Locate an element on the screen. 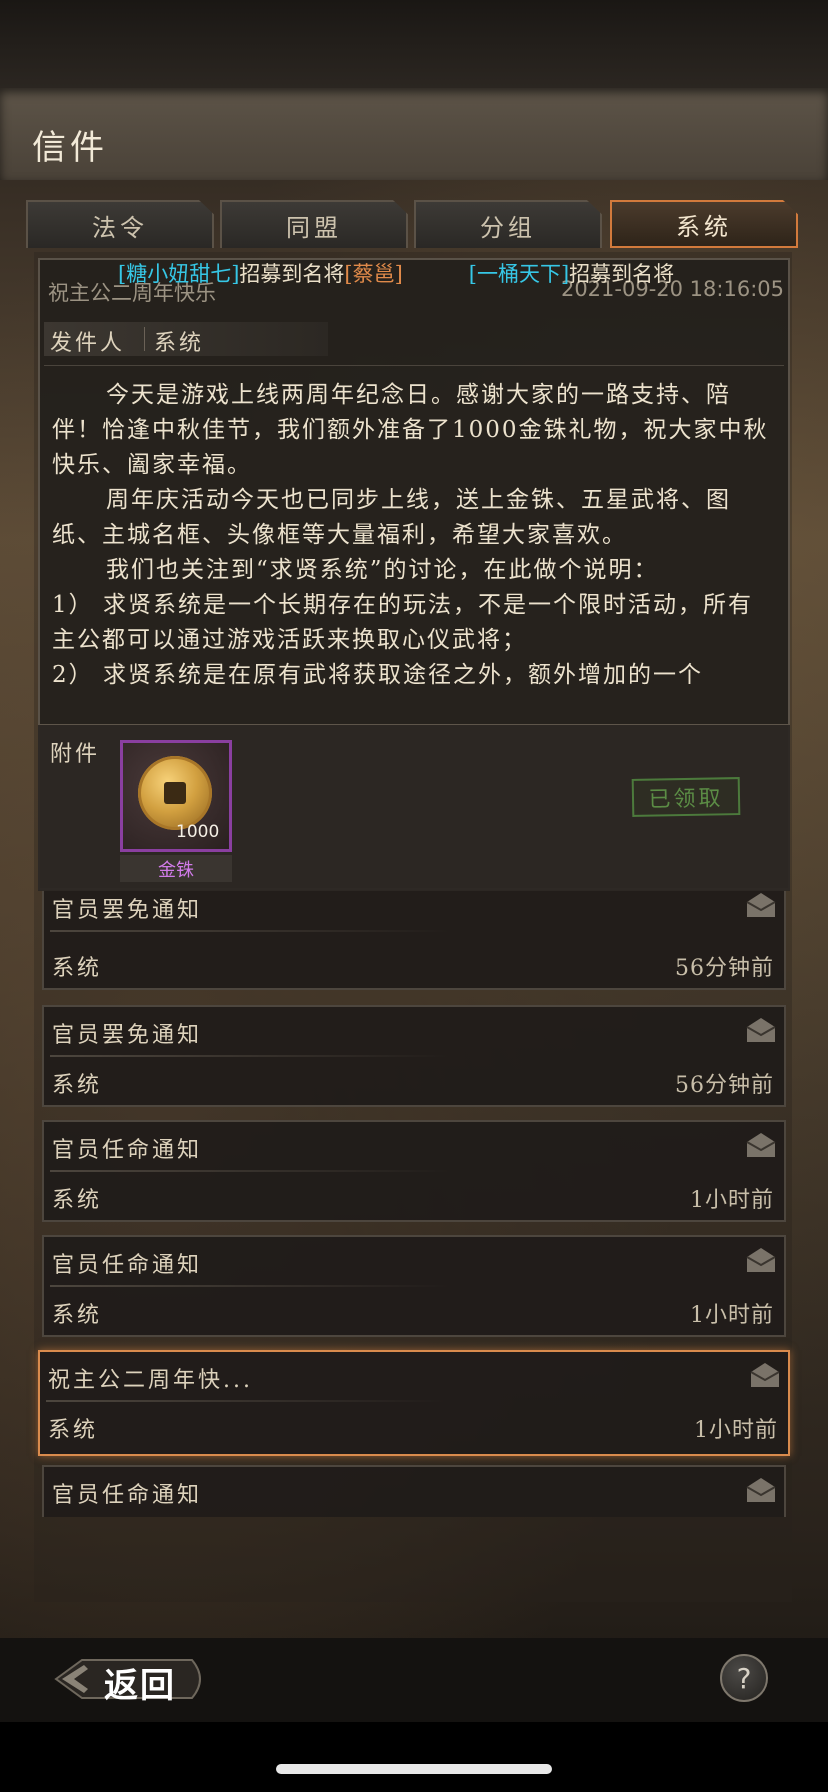 The image size is (828, 1792). mail-paragraph: 我们也关注到“求贤系统”的讨论，在此做个说明： is located at coordinates (382, 570).